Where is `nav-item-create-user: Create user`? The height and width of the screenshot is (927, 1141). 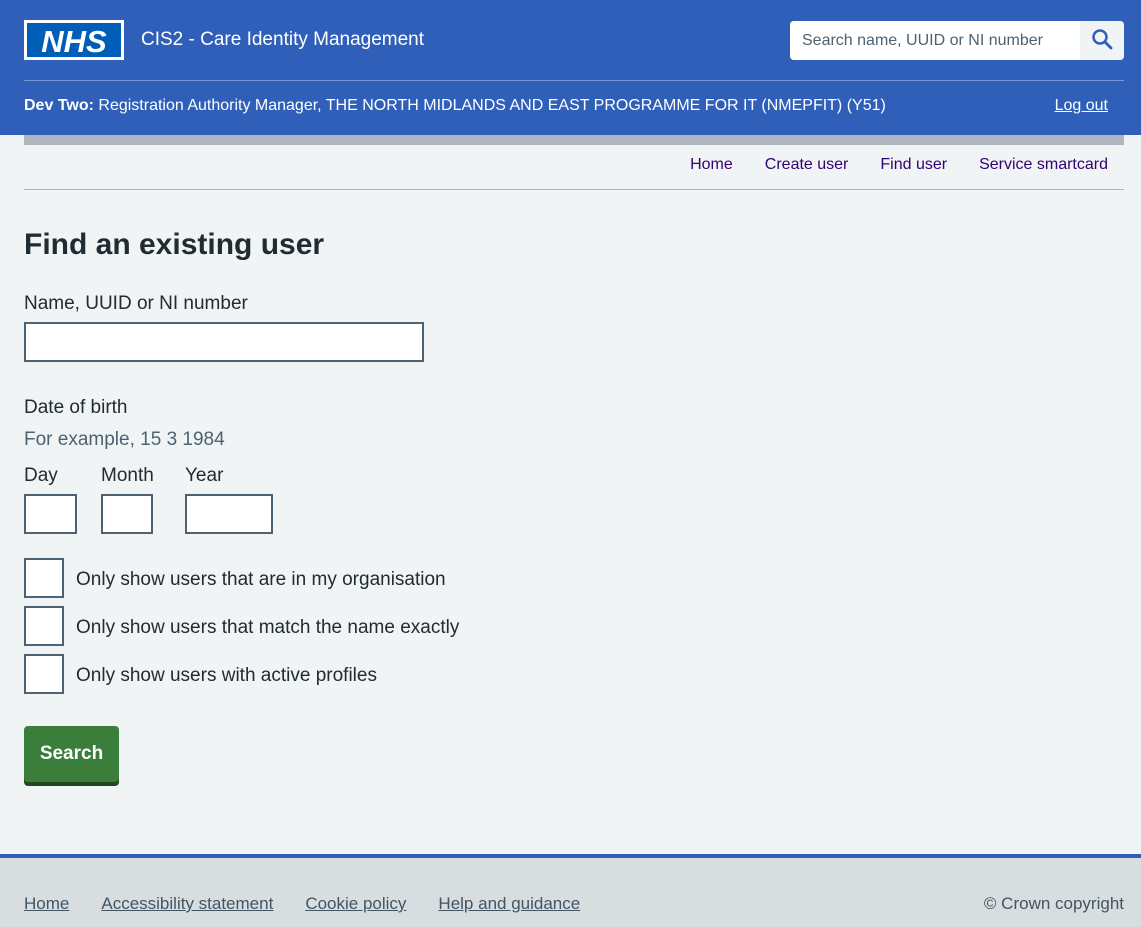
nav-item-create-user: Create user is located at coordinates (807, 165).